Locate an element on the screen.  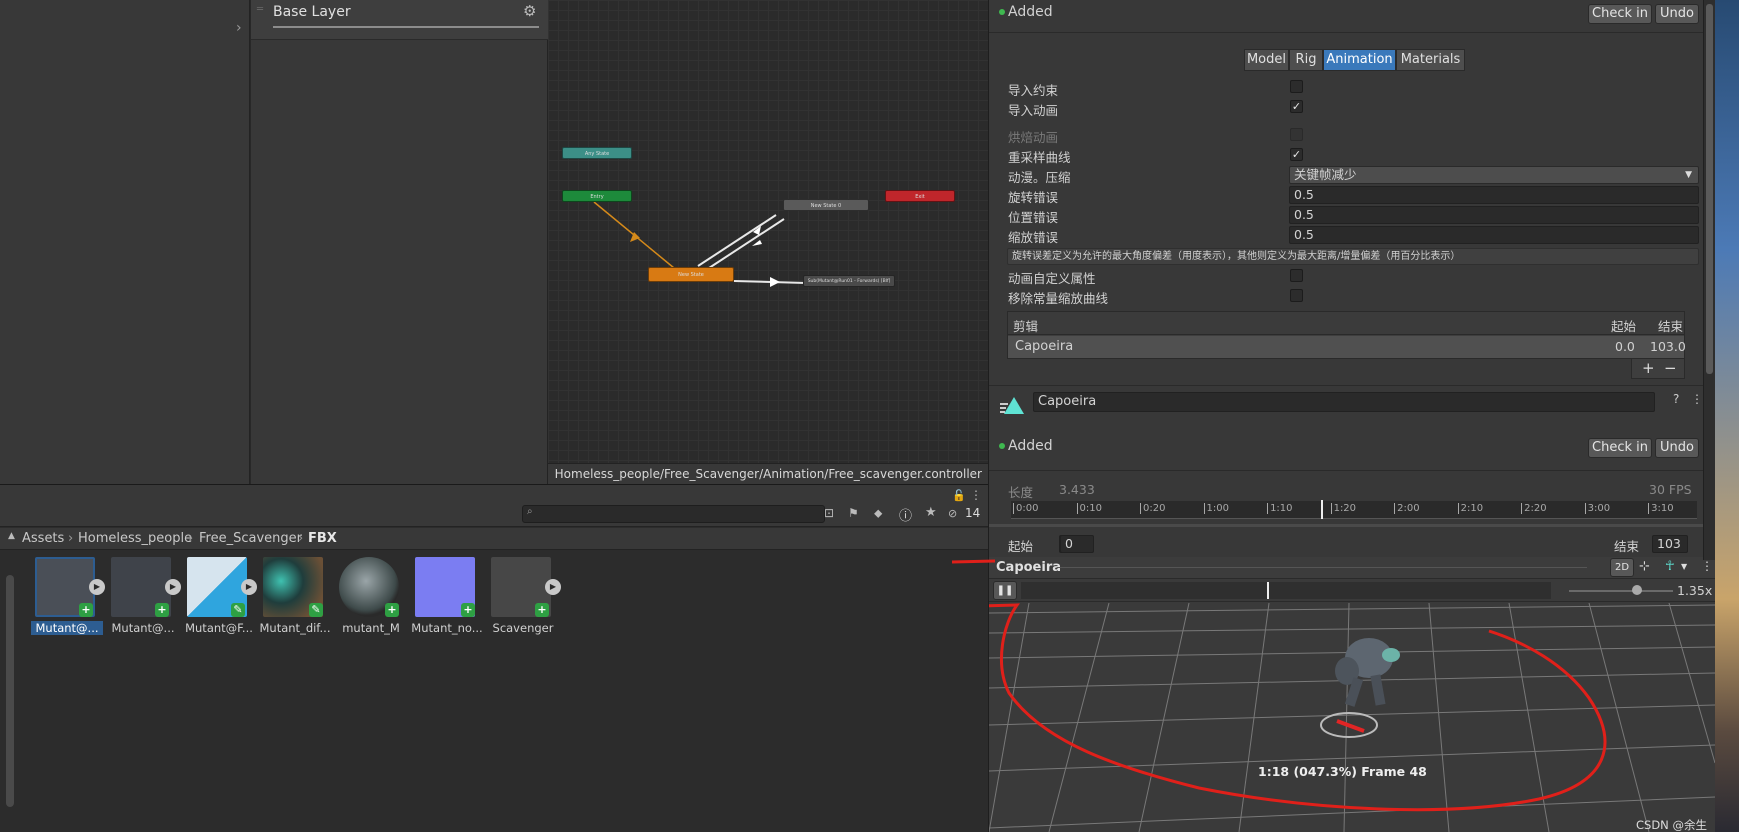
pause-button: ❚❚ is located at coordinates (1005, 590).